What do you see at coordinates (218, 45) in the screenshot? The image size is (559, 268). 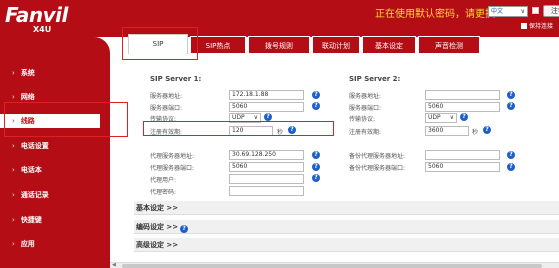 I see `tab-sip-hotspot: SIP热点` at bounding box center [218, 45].